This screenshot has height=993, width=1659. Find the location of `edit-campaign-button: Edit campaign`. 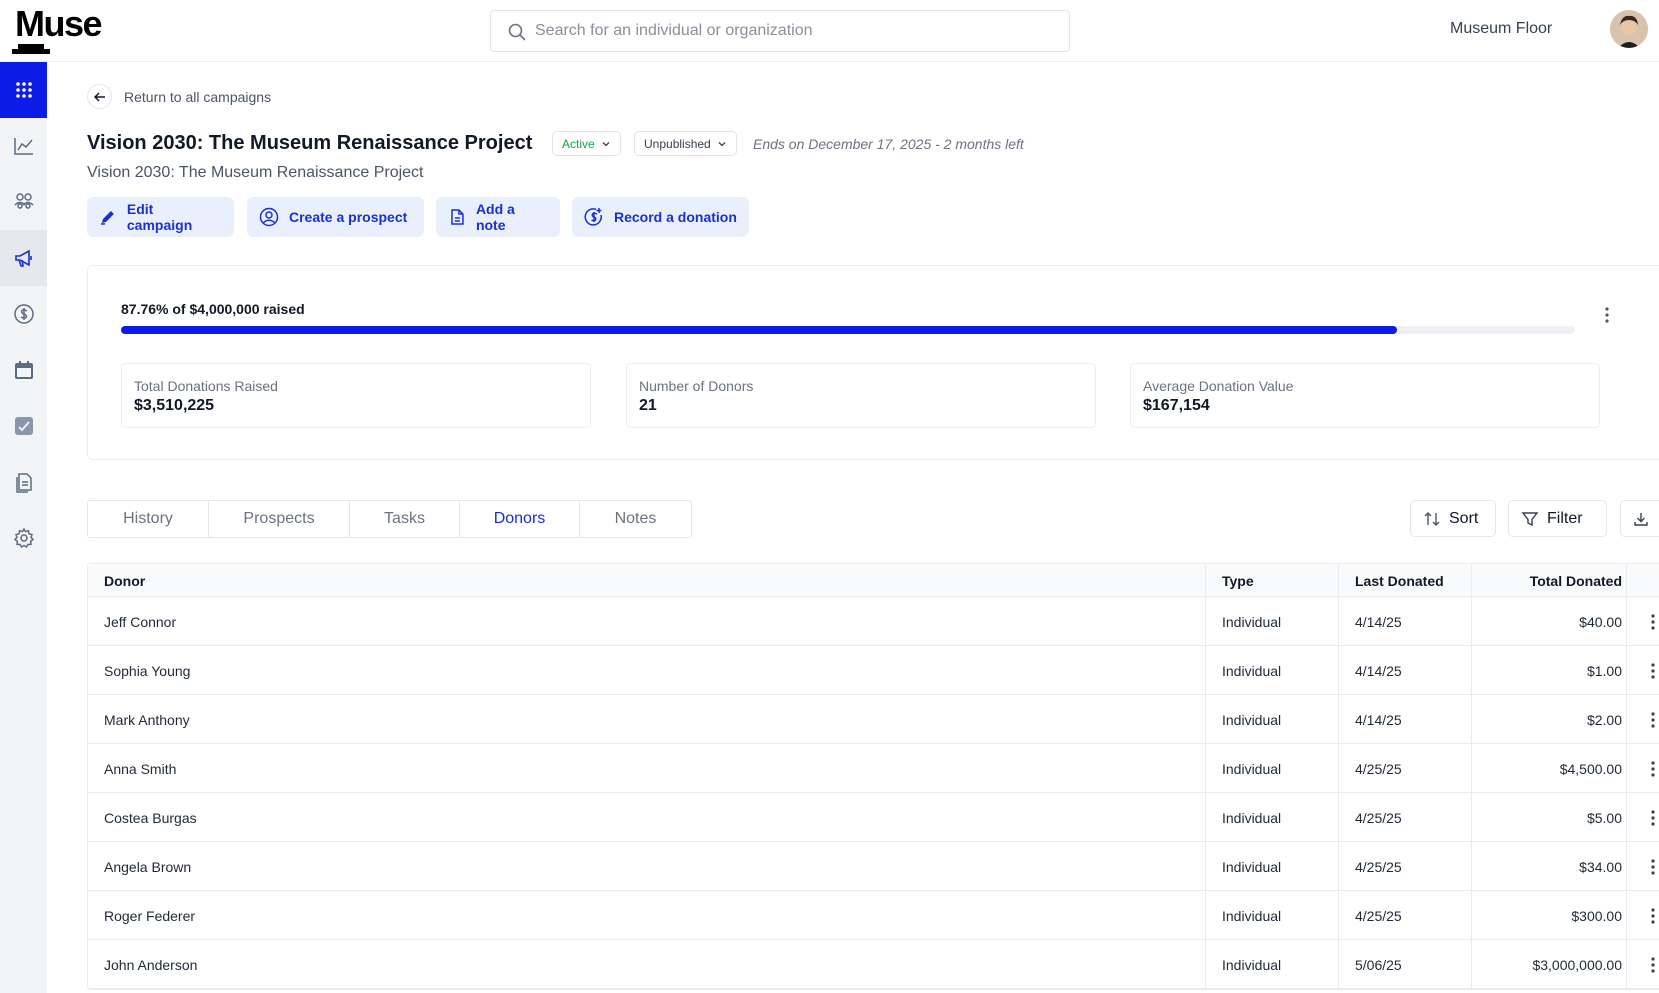

edit-campaign-button: Edit campaign is located at coordinates (160, 217).